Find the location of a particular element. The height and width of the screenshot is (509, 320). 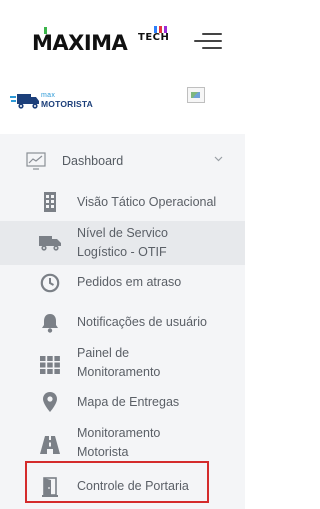

sidebar-item-monitoramento-motorista: Monitoramento Motorista is located at coordinates (122, 445).